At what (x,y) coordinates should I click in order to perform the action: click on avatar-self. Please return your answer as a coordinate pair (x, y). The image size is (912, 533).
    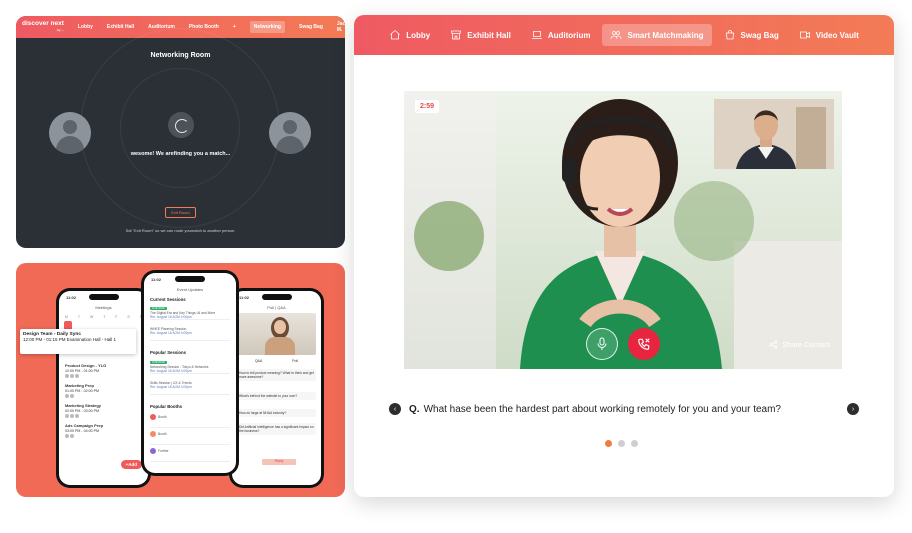
    Looking at the image, I should click on (70, 133).